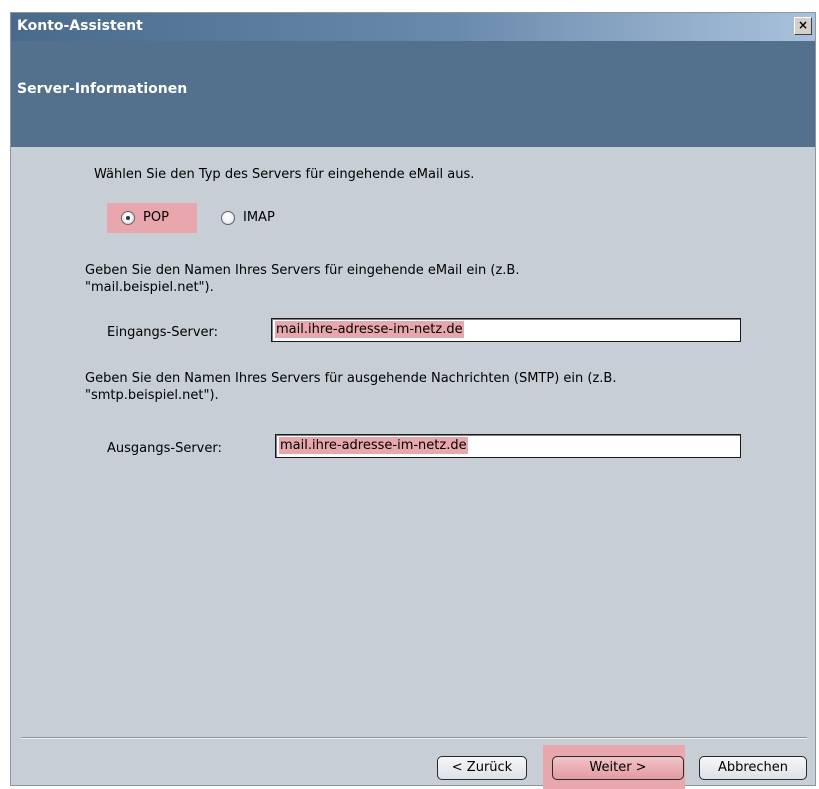 The height and width of the screenshot is (789, 819). Describe the element at coordinates (164, 448) in the screenshot. I see `outgoing-server-label: Ausgangs-Server:` at that location.